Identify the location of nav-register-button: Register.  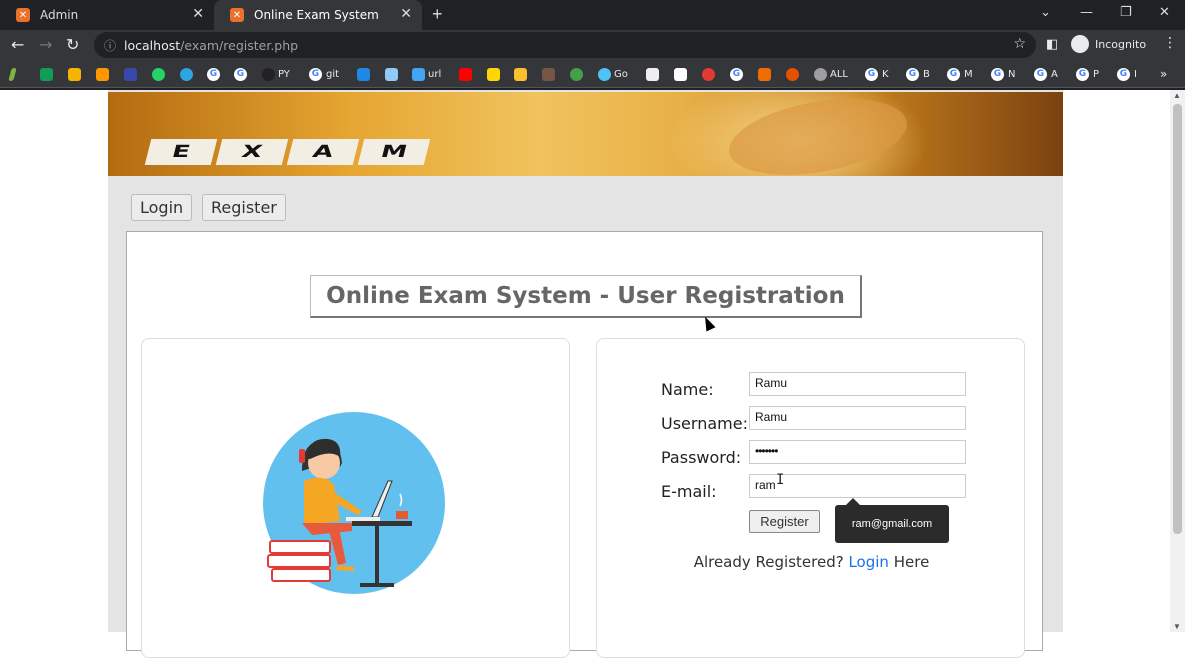
(244, 207).